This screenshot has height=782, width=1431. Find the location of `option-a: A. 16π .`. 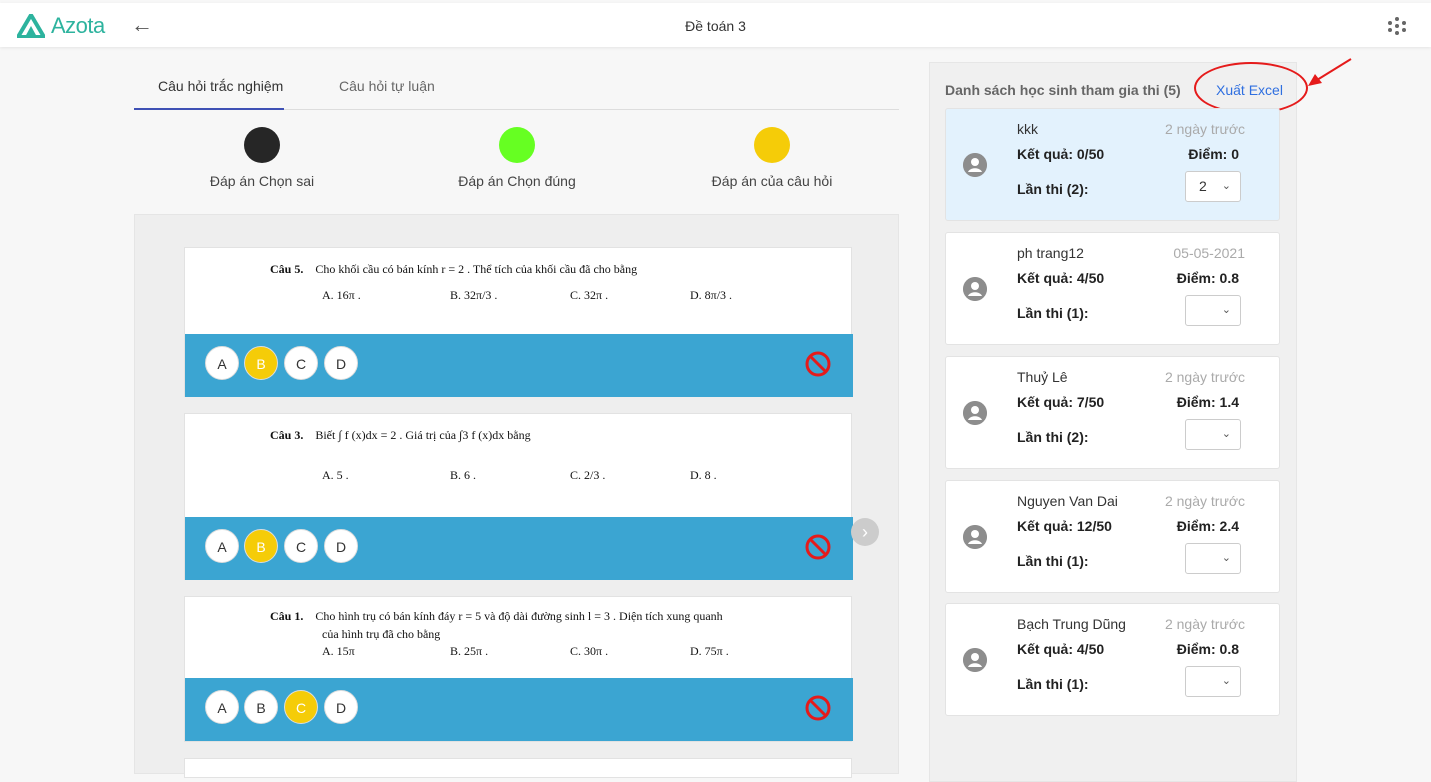

option-a: A. 16π . is located at coordinates (341, 295).